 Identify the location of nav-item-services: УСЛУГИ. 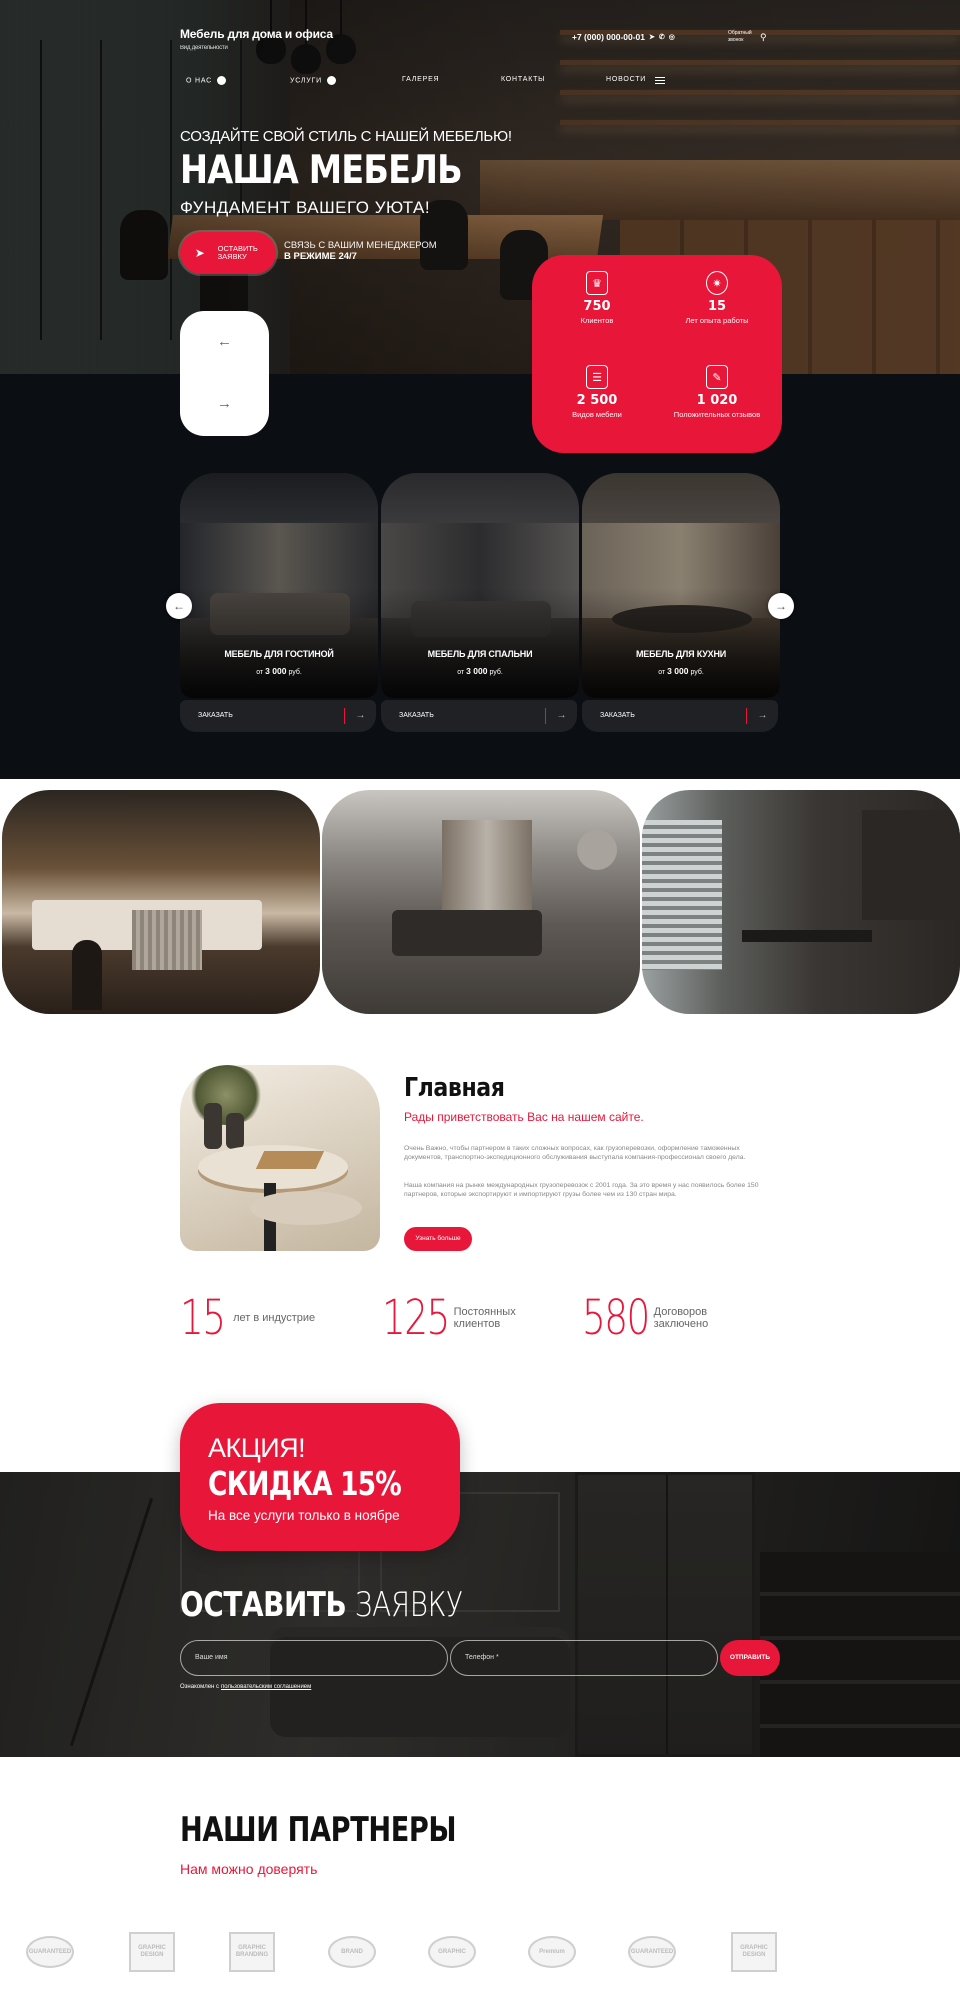
(313, 80).